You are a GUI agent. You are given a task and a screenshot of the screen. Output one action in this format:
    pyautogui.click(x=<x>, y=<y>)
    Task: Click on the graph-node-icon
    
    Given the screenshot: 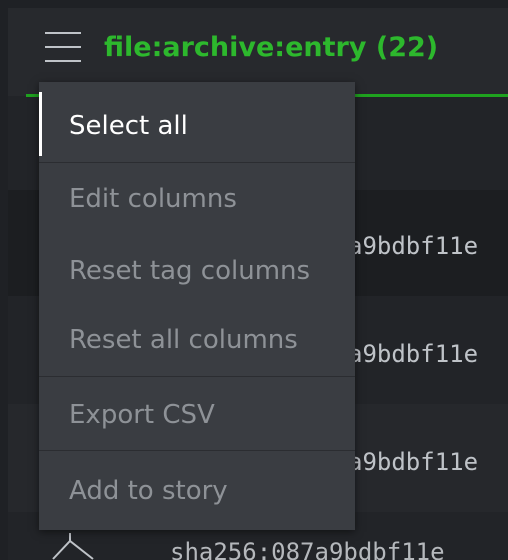 What is the action you would take?
    pyautogui.click(x=73, y=545)
    